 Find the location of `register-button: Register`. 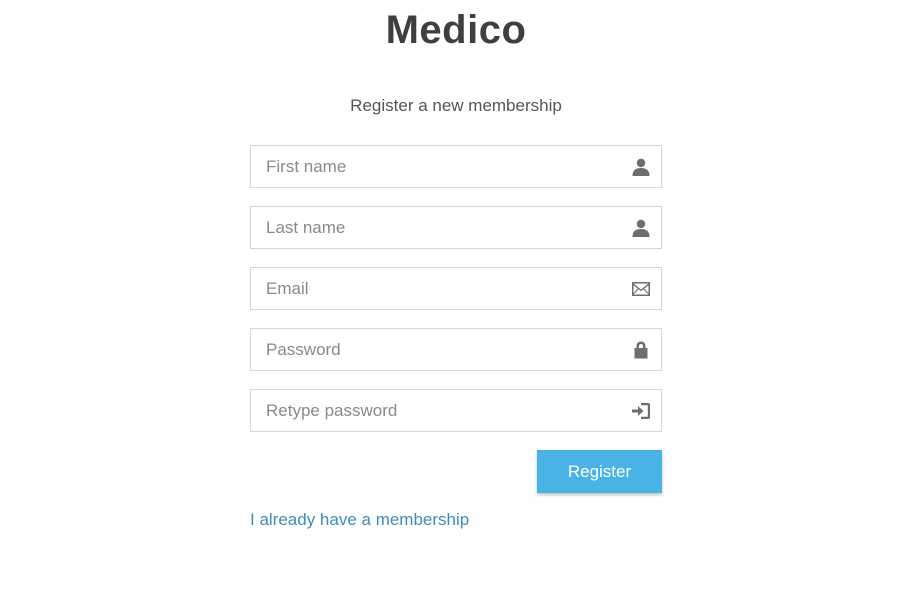

register-button: Register is located at coordinates (599, 471).